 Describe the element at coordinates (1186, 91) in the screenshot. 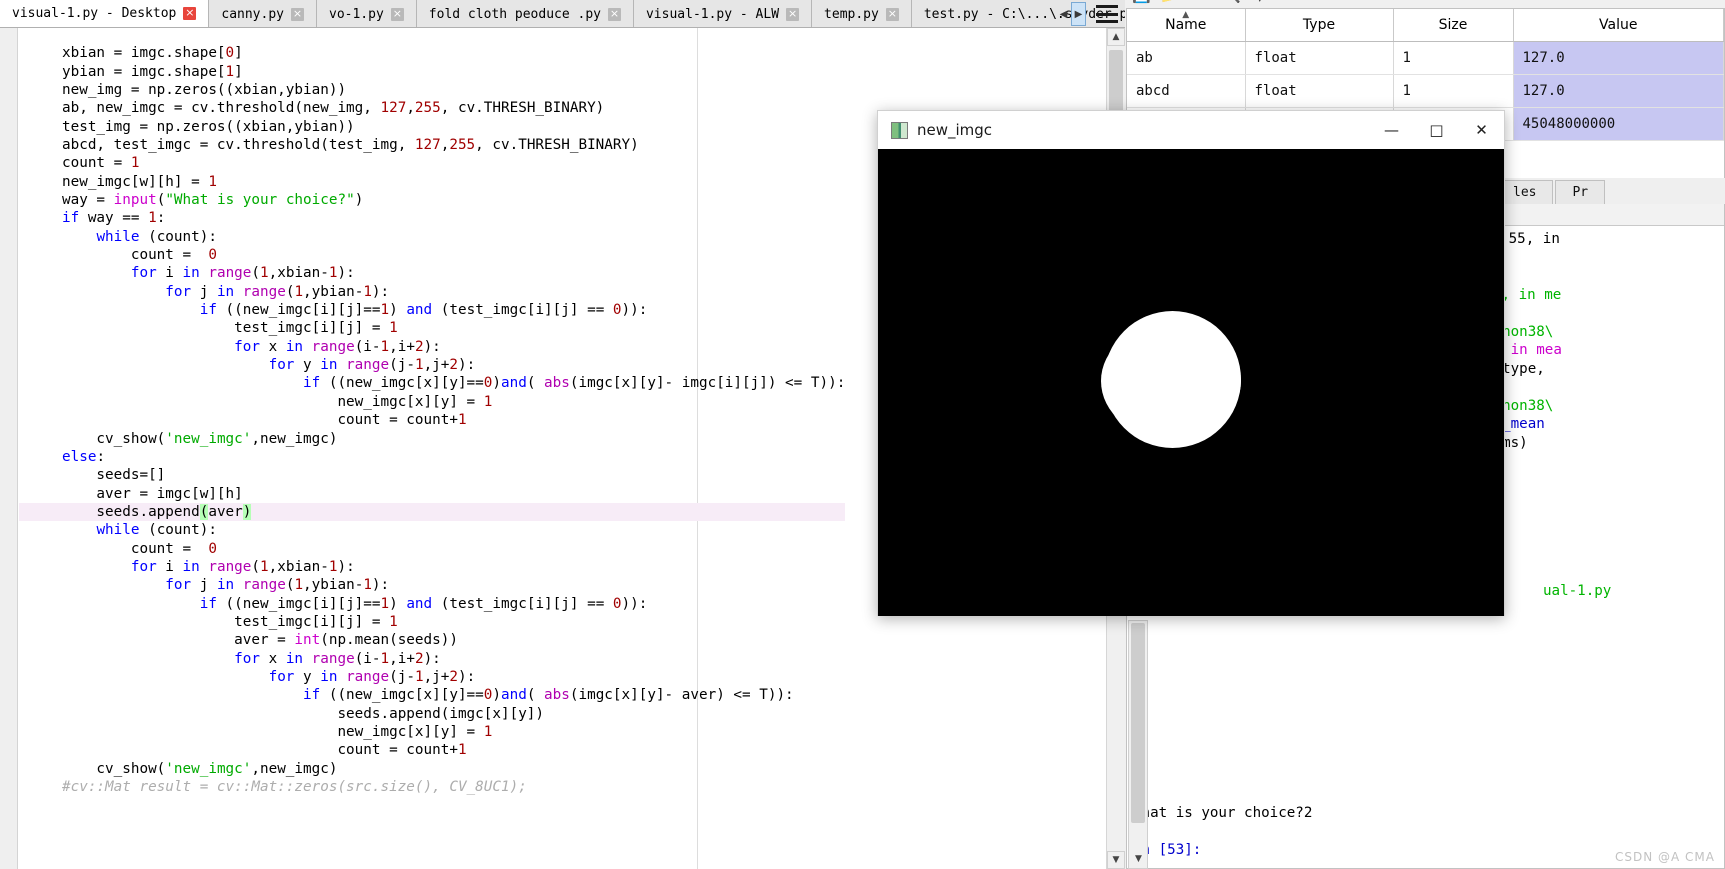

I see `cell-name: abcd` at that location.